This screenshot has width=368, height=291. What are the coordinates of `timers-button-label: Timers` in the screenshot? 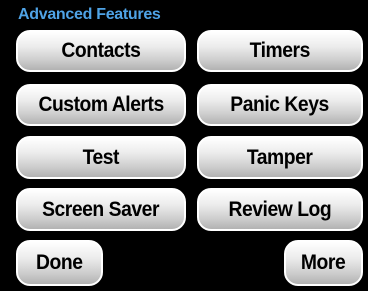 It's located at (280, 50).